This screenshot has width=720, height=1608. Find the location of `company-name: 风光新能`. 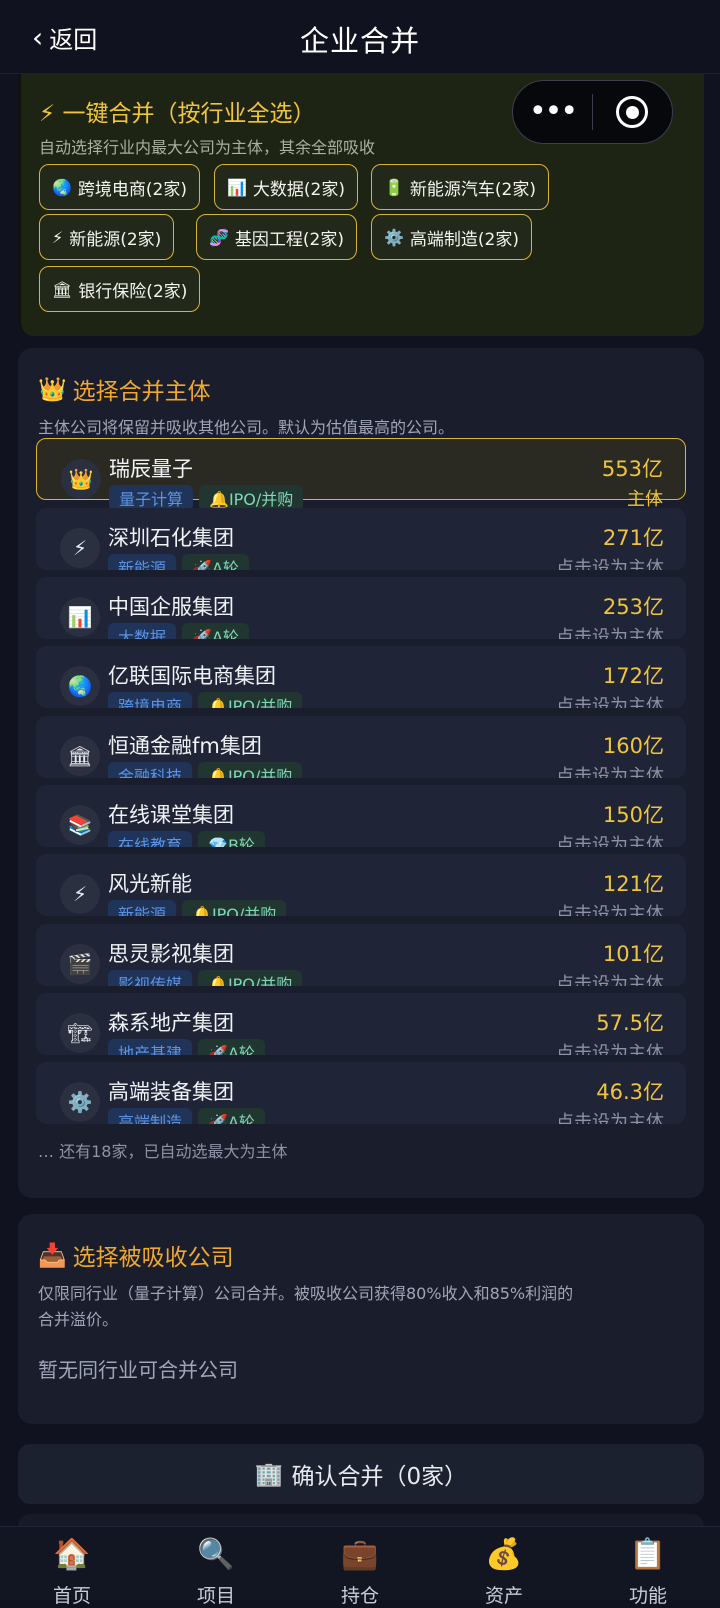

company-name: 风光新能 is located at coordinates (150, 884).